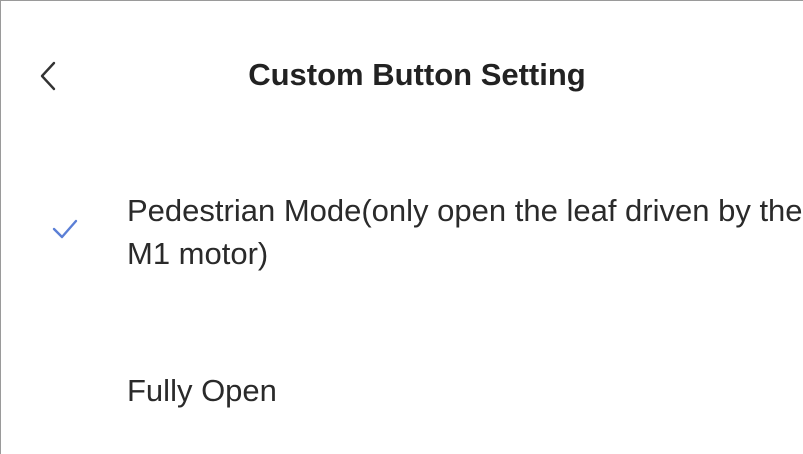 This screenshot has width=803, height=454. I want to click on check-icon, so click(65, 229).